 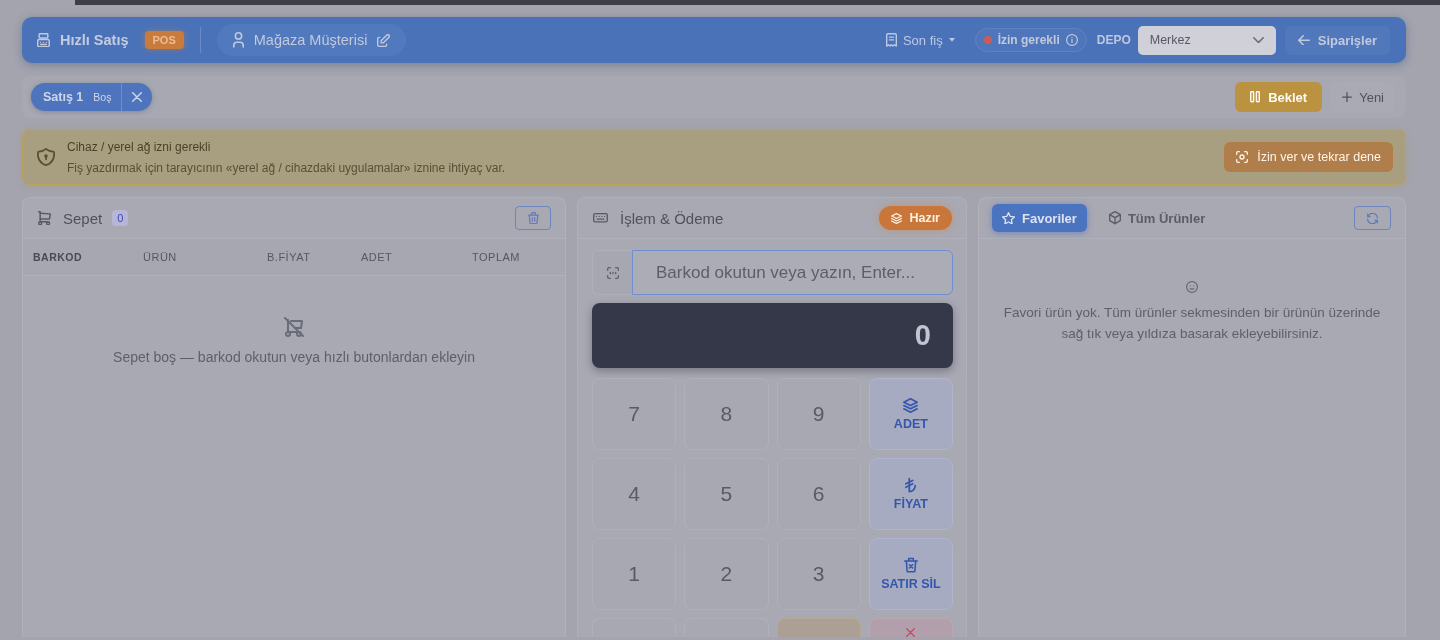 I want to click on star-icon, so click(x=1008, y=218).